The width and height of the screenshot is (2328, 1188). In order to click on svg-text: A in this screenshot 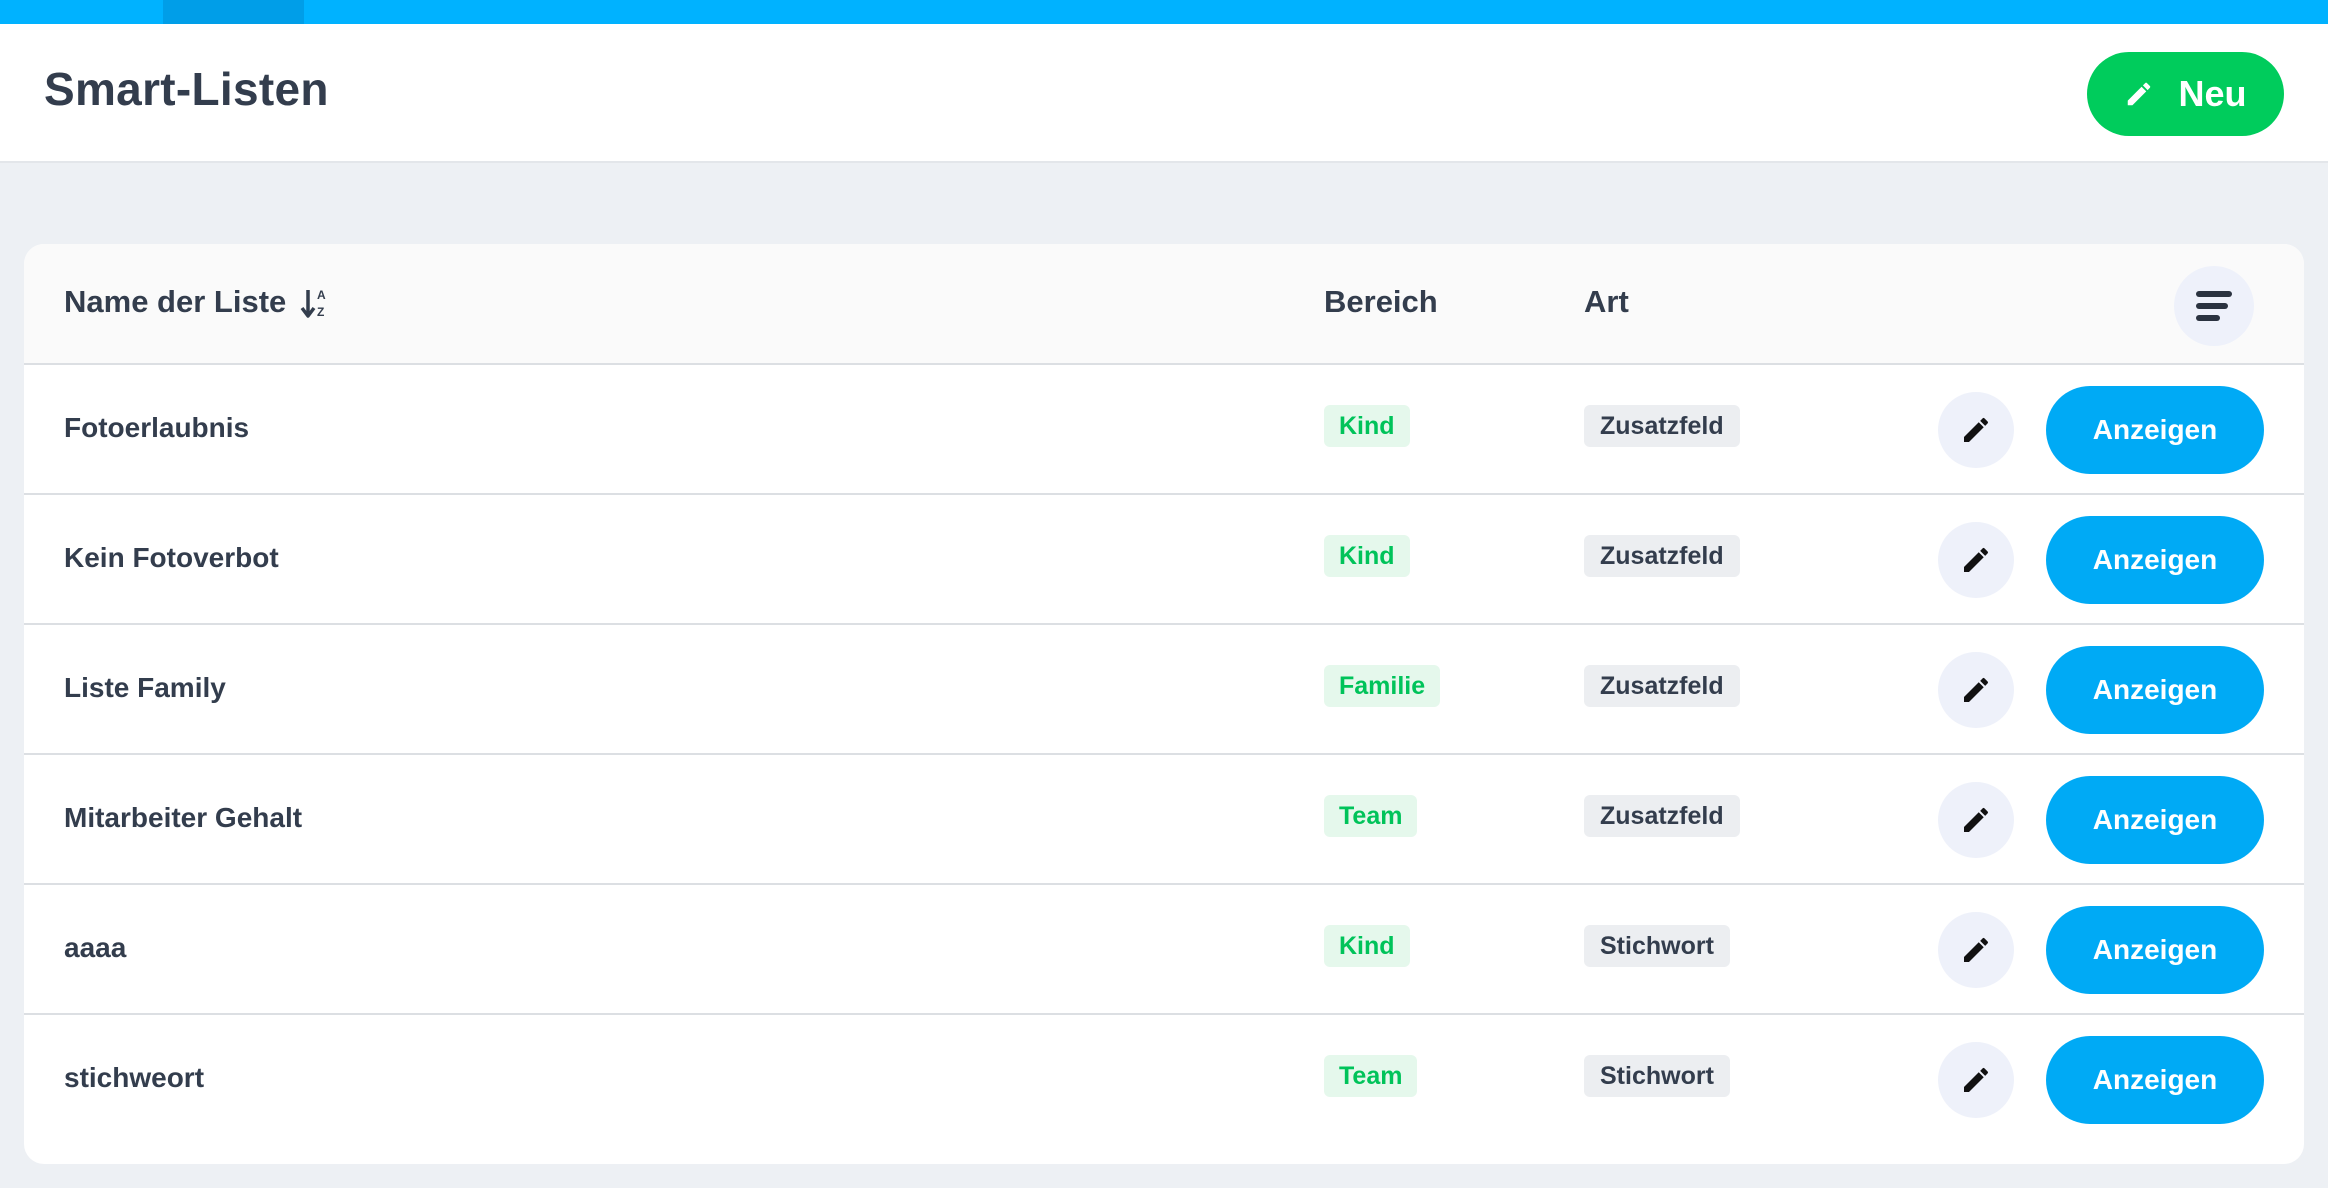, I will do `click(321, 295)`.